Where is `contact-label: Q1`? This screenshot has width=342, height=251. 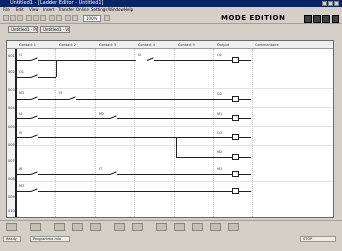 contact-label: Q1 is located at coordinates (21, 72).